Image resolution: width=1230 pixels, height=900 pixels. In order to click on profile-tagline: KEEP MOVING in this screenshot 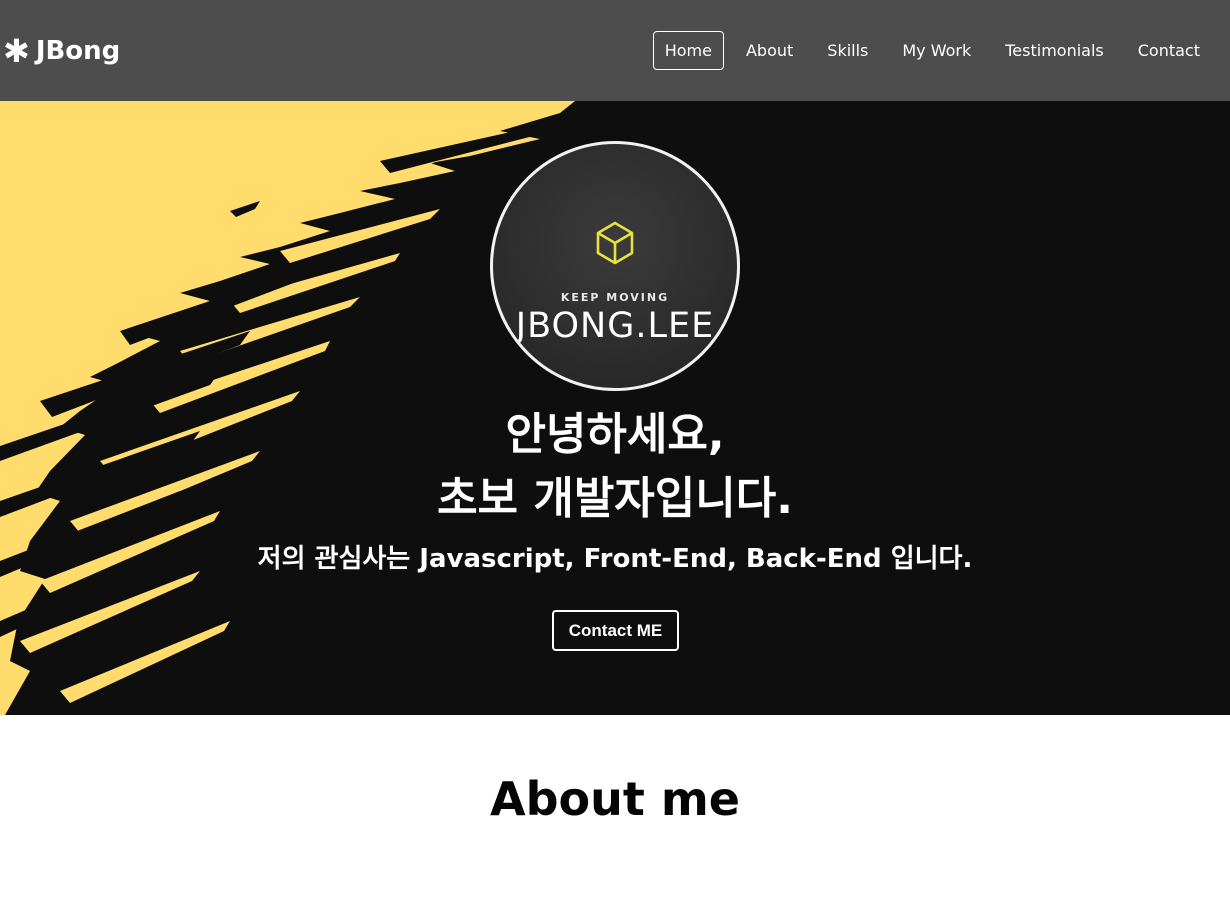, I will do `click(615, 297)`.